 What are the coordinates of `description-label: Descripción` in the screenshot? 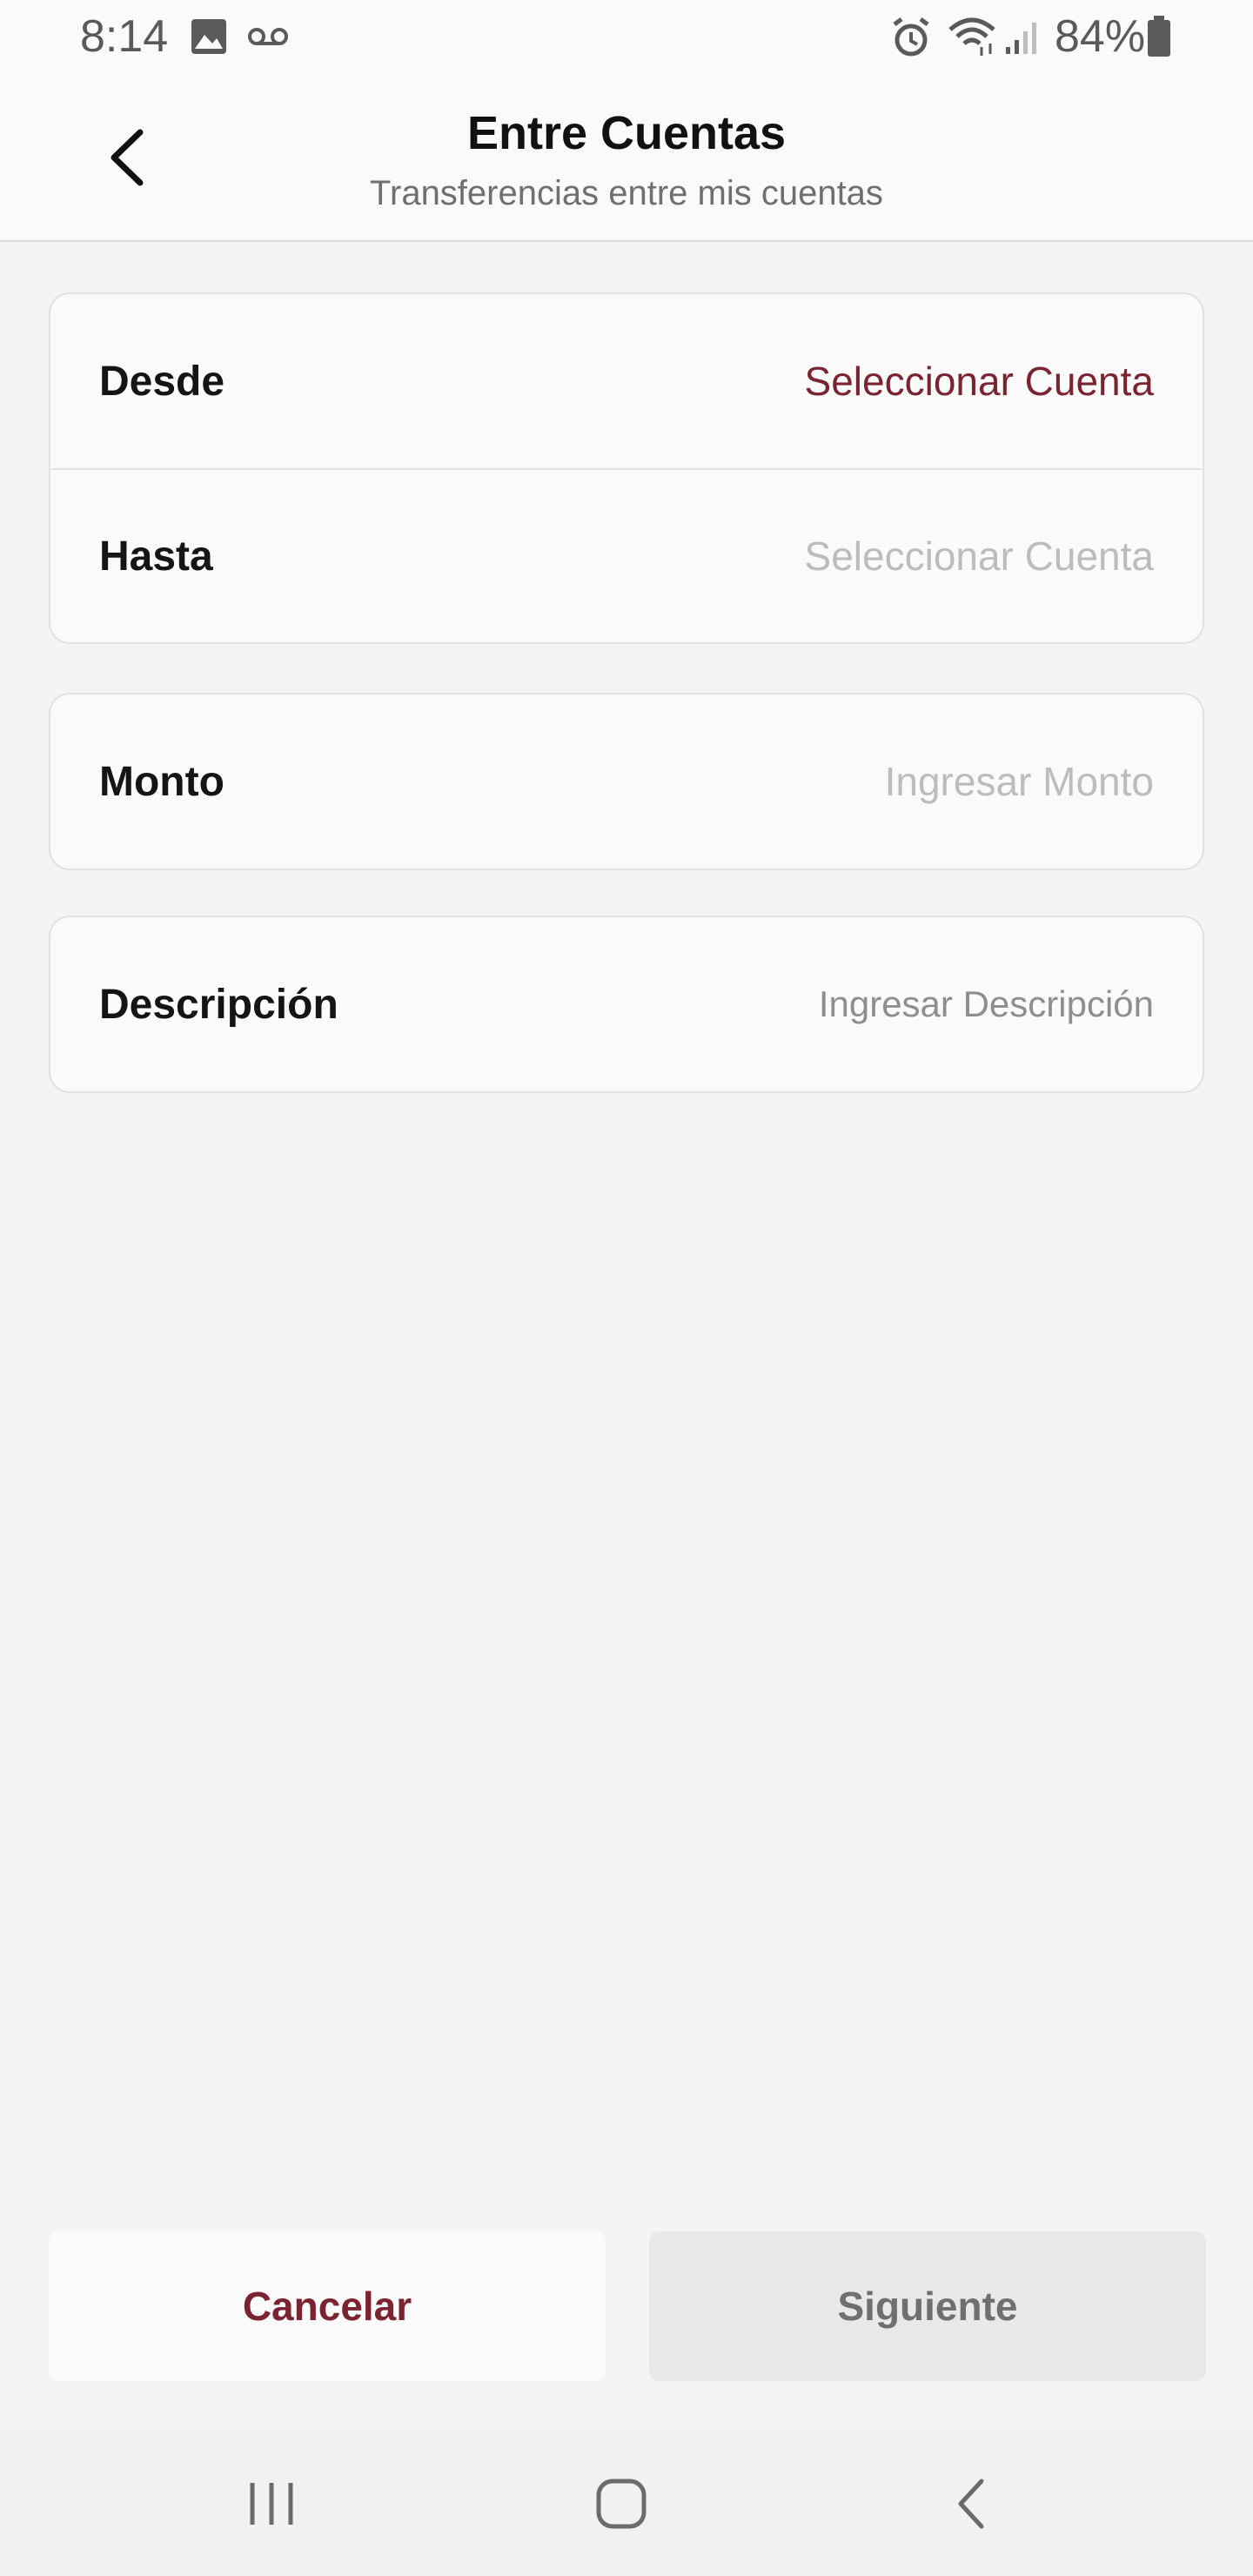 It's located at (218, 1005).